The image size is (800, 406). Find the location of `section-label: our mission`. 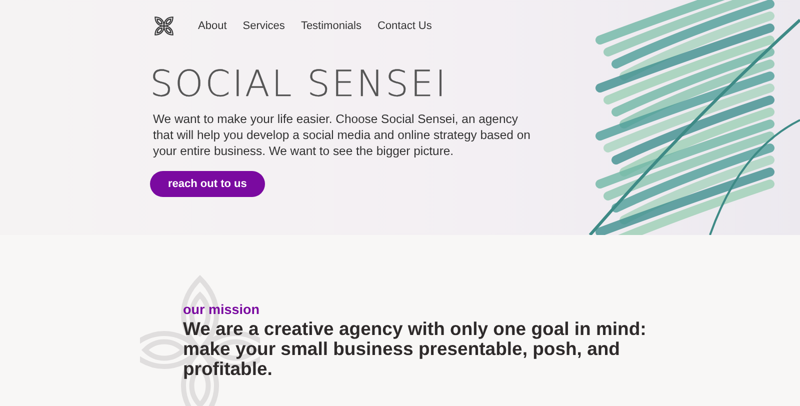

section-label: our mission is located at coordinates (222, 309).